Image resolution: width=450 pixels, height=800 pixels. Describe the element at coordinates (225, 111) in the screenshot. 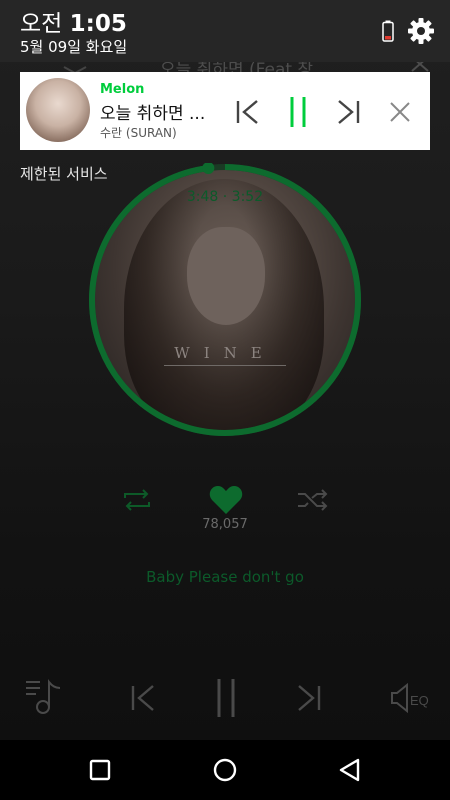

I see `media-notification: Melon 오늘 취하면 ... 수란 (SURAN)` at that location.